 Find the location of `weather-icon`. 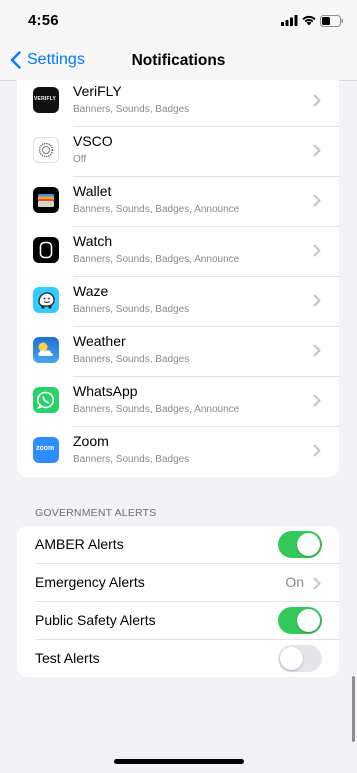

weather-icon is located at coordinates (46, 350).